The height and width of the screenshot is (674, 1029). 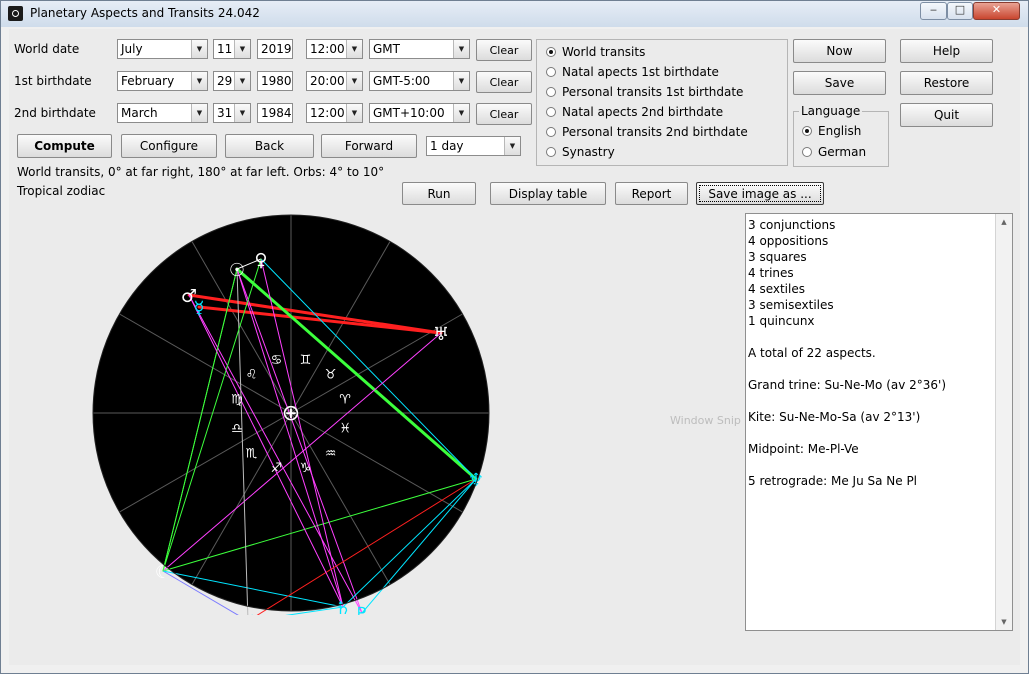 I want to click on time-value: 20:00, so click(x=327, y=81).